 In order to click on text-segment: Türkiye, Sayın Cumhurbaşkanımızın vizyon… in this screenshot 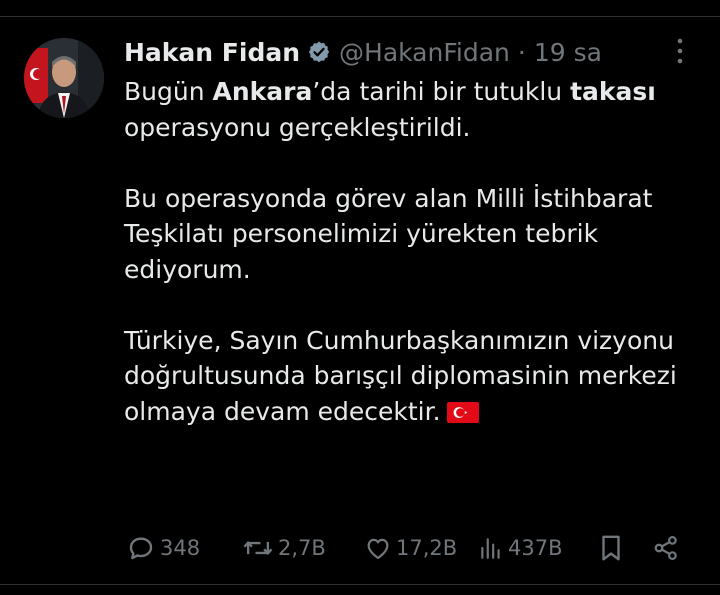, I will do `click(400, 375)`.